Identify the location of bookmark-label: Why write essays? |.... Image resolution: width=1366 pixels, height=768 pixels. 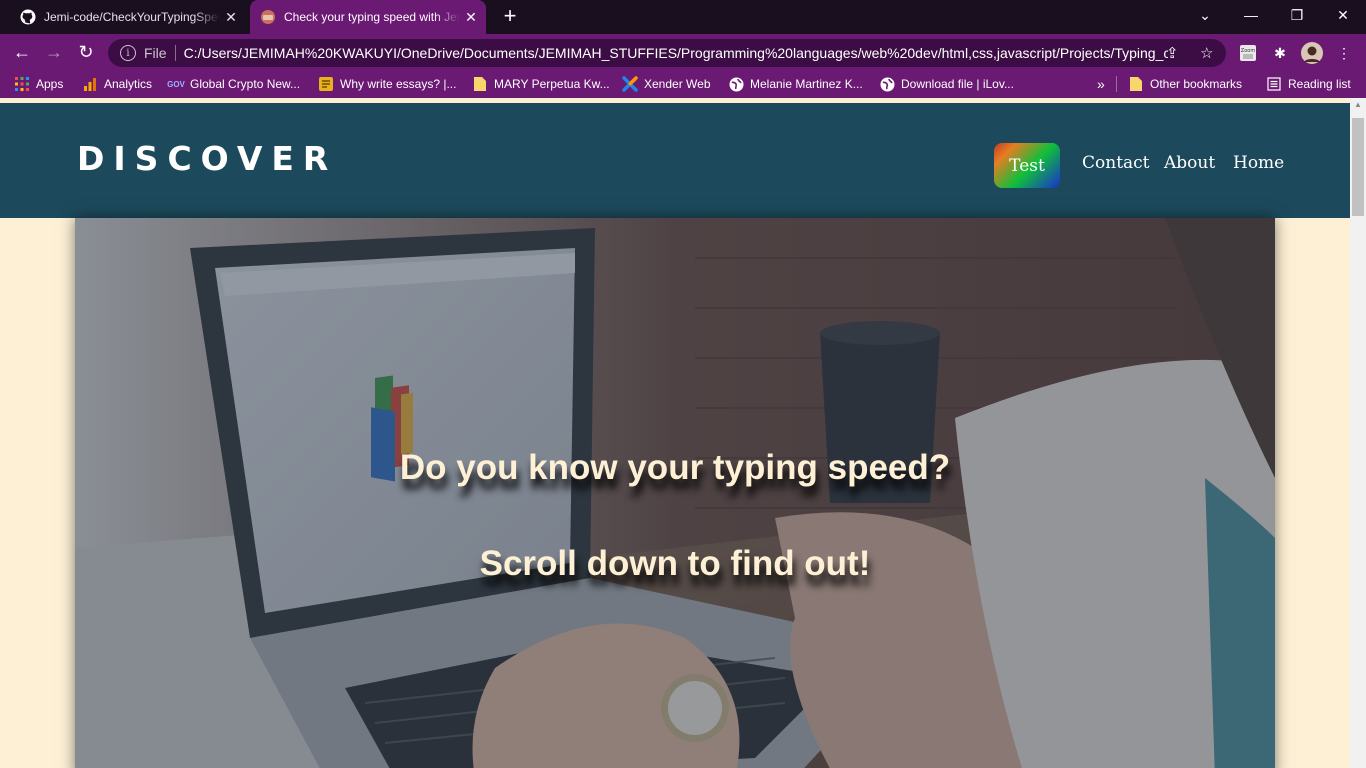
(398, 84).